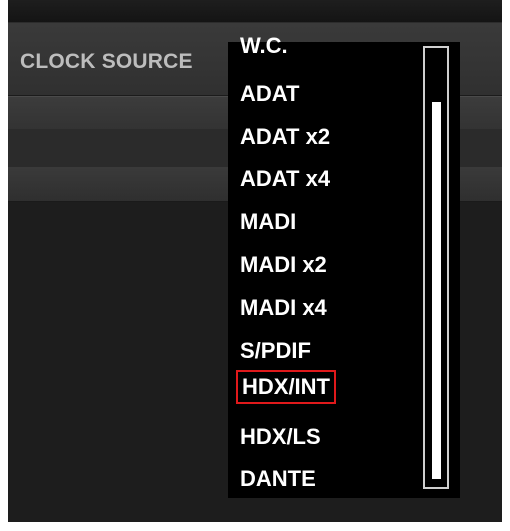 This screenshot has height=531, width=510. Describe the element at coordinates (280, 437) in the screenshot. I see `option-hdx-ls: HDX/LS` at that location.